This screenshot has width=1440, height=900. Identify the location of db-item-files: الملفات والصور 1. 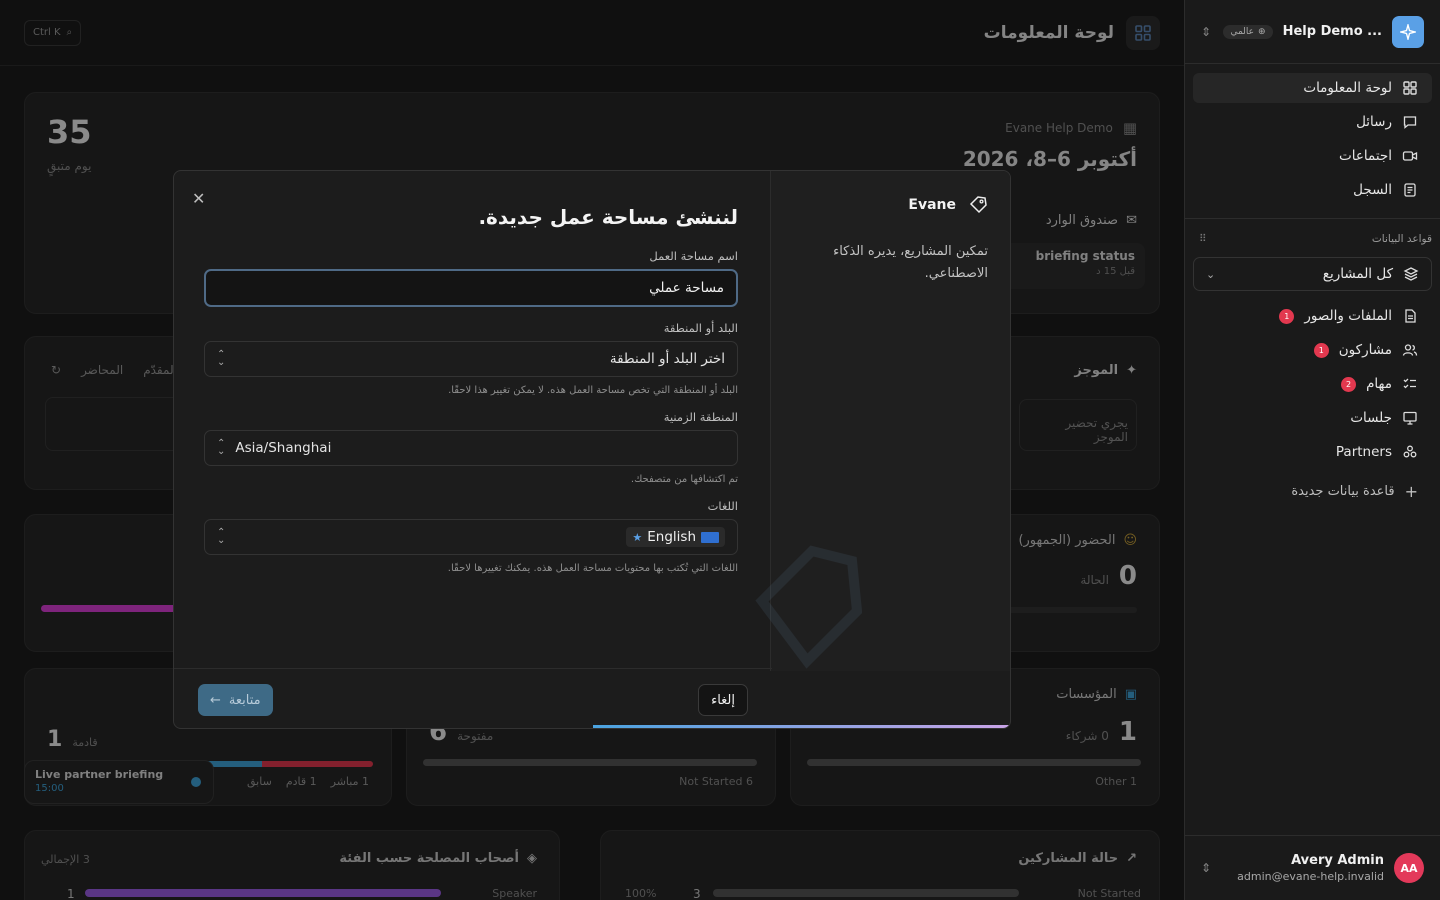
(1312, 316).